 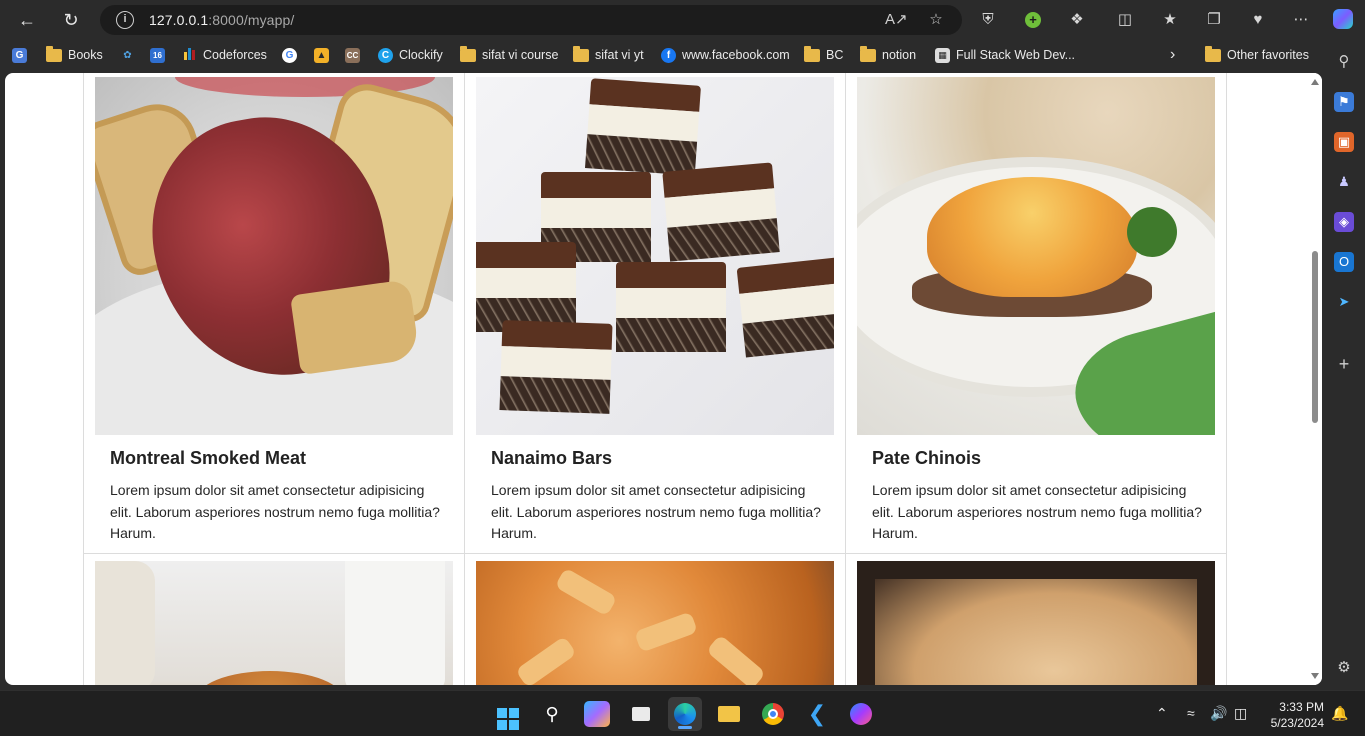 I want to click on notifications-bell-icon: 🔔, so click(x=1339, y=713).